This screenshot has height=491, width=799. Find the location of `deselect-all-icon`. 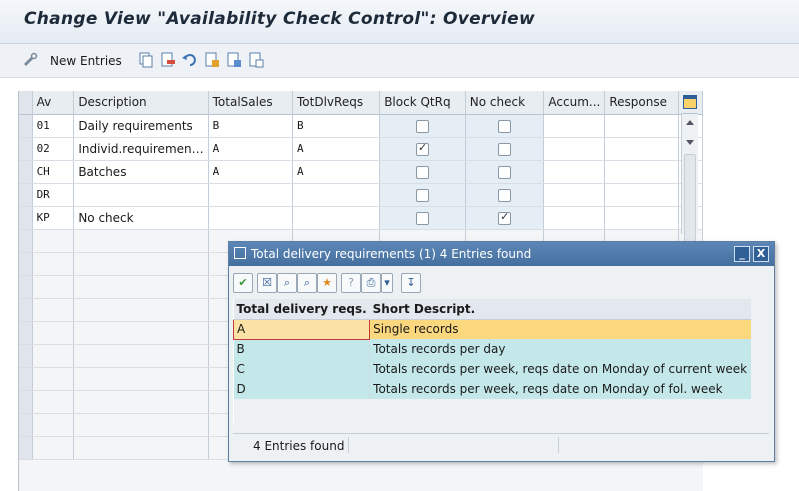

deselect-all-icon is located at coordinates (256, 60).